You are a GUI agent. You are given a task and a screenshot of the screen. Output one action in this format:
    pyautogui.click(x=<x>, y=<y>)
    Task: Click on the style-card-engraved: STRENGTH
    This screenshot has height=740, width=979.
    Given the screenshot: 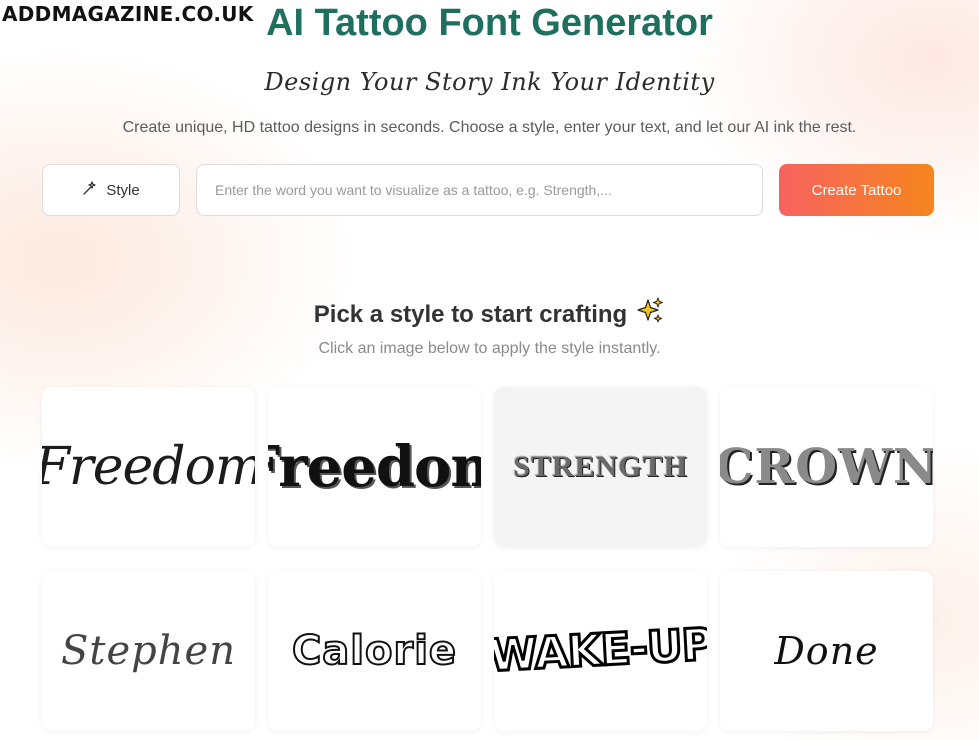 What is the action you would take?
    pyautogui.click(x=600, y=467)
    